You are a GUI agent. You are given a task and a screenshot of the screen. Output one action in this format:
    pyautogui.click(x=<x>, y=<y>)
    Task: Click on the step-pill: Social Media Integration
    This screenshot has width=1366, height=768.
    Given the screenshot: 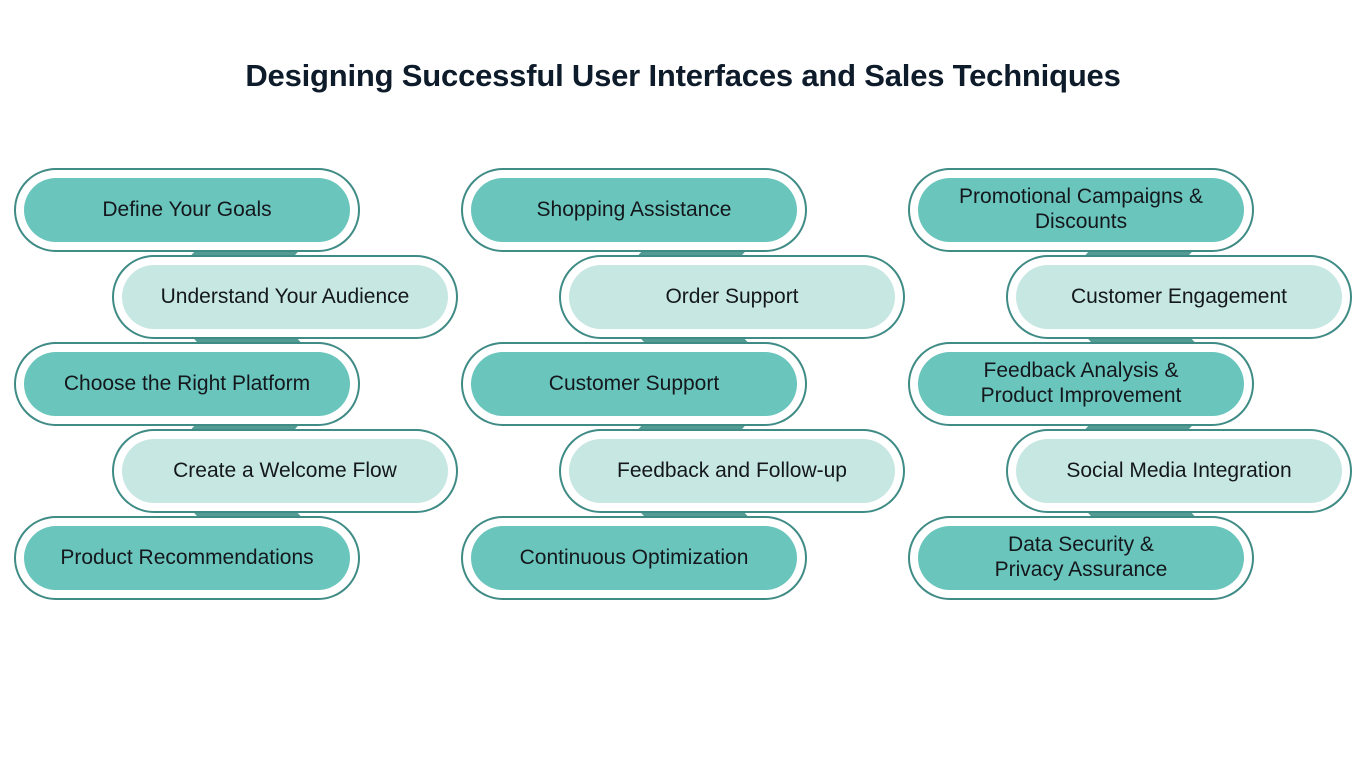 What is the action you would take?
    pyautogui.click(x=1179, y=471)
    